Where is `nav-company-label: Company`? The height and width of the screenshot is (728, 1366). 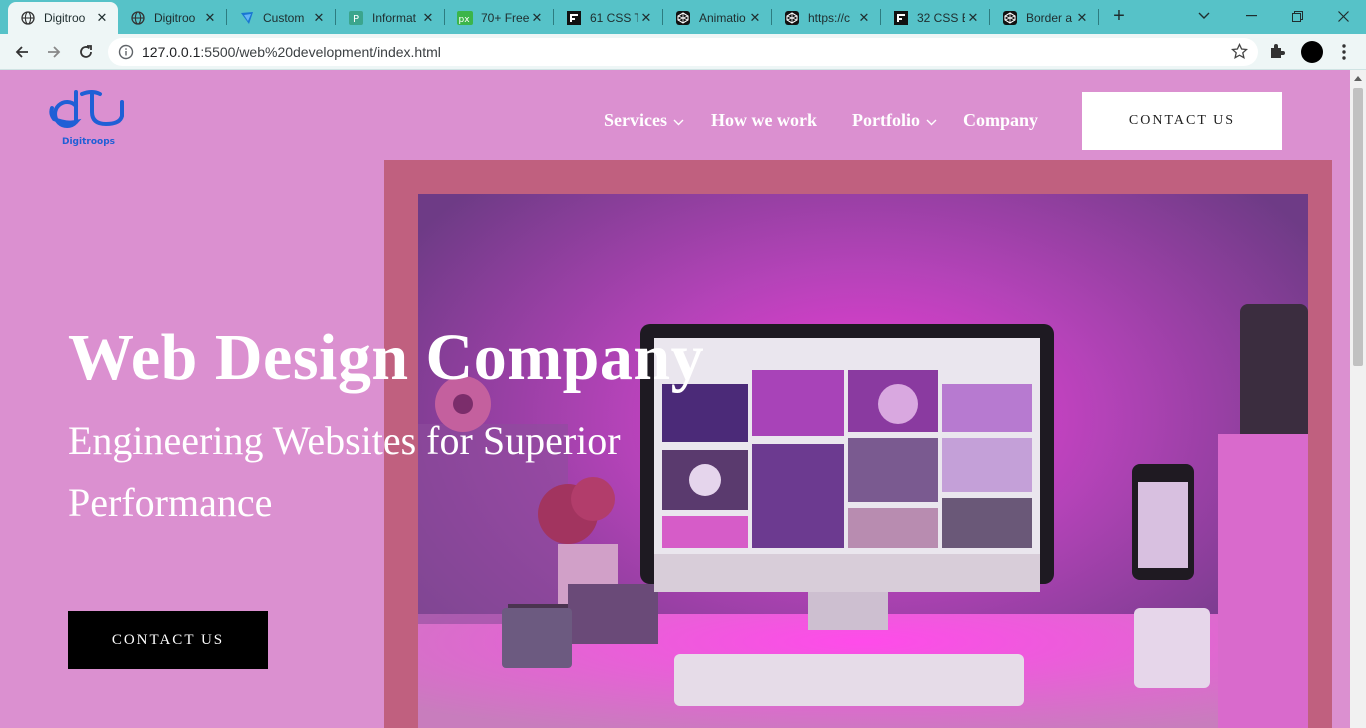 nav-company-label: Company is located at coordinates (1001, 120).